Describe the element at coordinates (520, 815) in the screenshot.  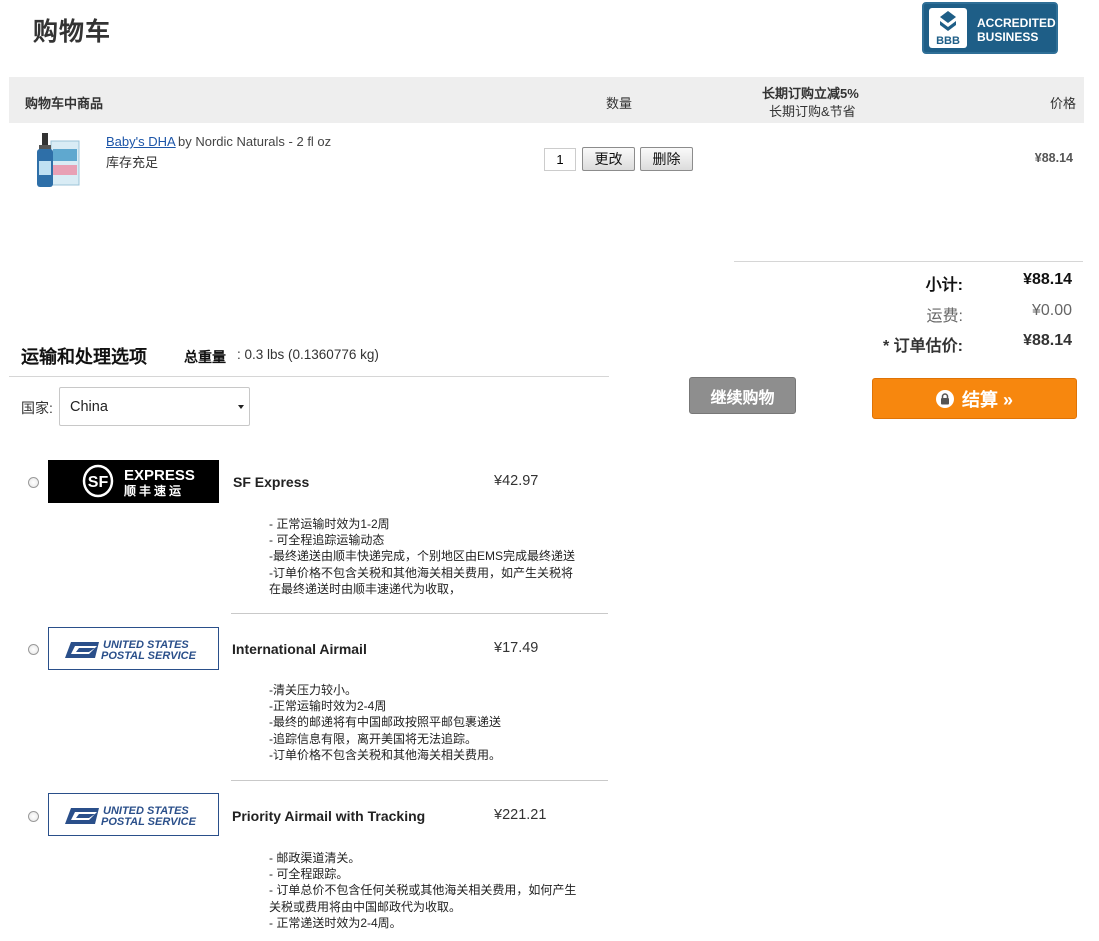
I see `shipping-option-price: ¥221.21` at that location.